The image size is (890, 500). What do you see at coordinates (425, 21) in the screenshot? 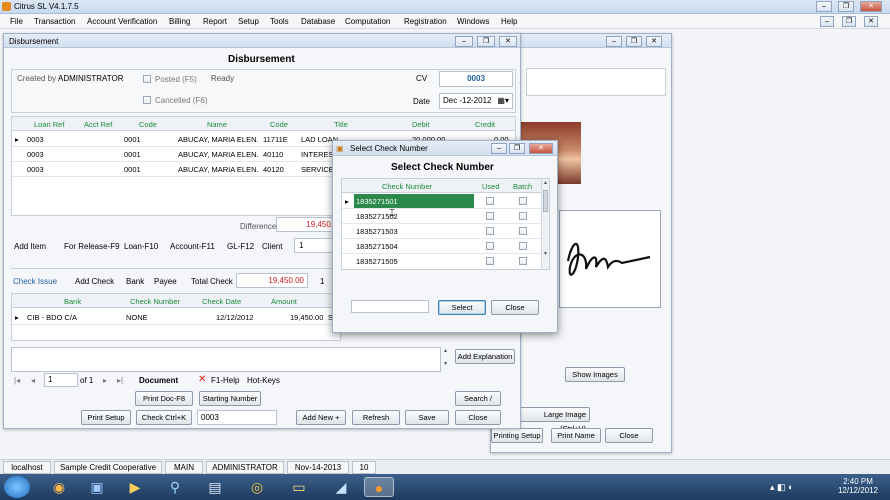
I see `menu-registration: Registration` at bounding box center [425, 21].